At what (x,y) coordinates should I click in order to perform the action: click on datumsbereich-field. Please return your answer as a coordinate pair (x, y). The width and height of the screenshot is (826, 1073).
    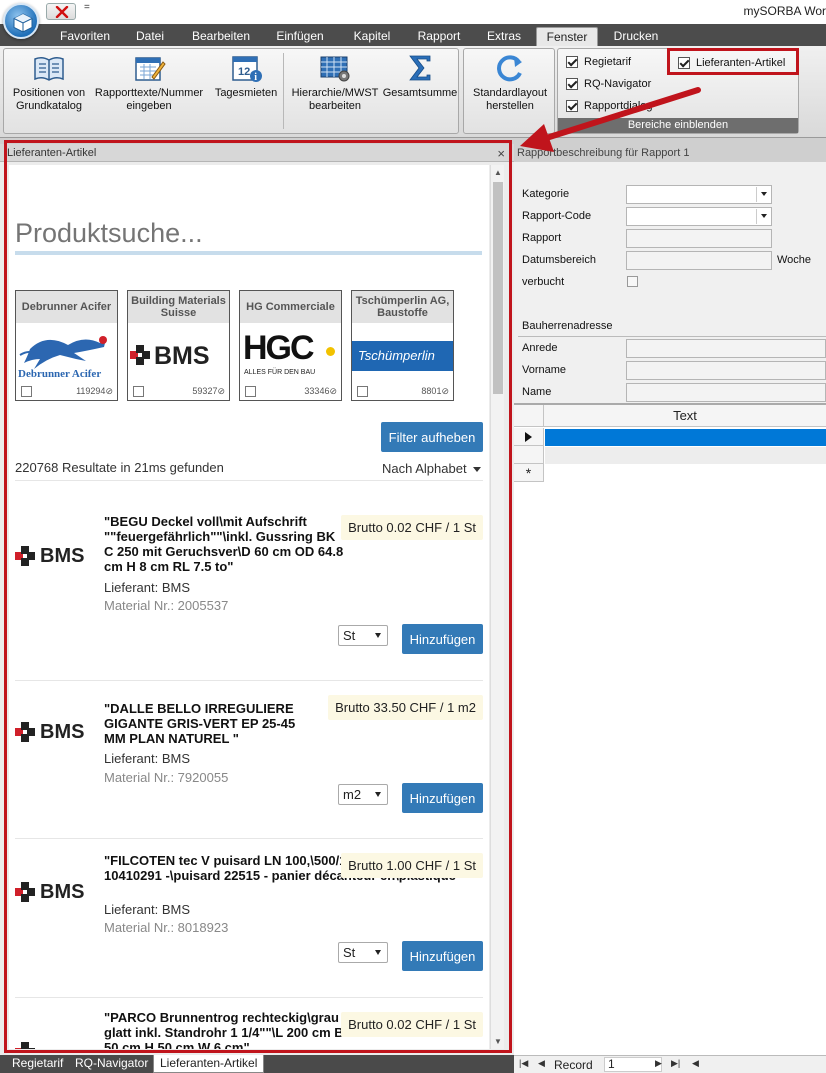
    Looking at the image, I should click on (699, 260).